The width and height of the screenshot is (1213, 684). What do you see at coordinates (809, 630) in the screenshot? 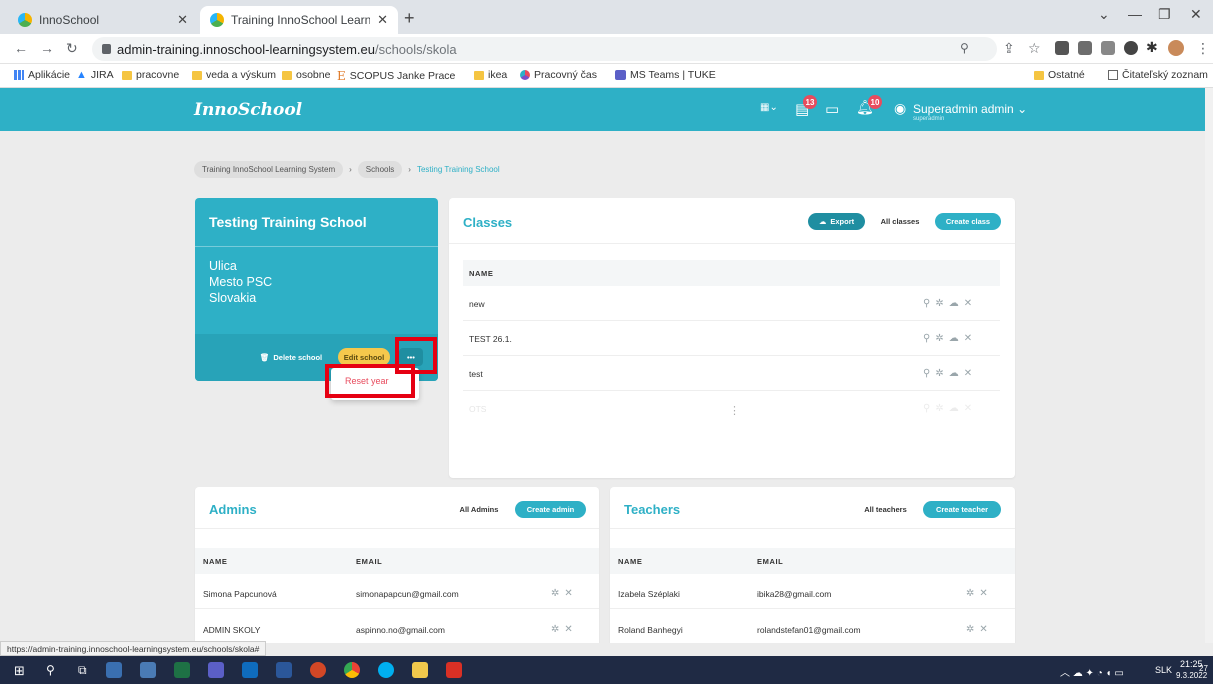
I see `teacher-row-email: rolandstefan01@gmail.com` at bounding box center [809, 630].